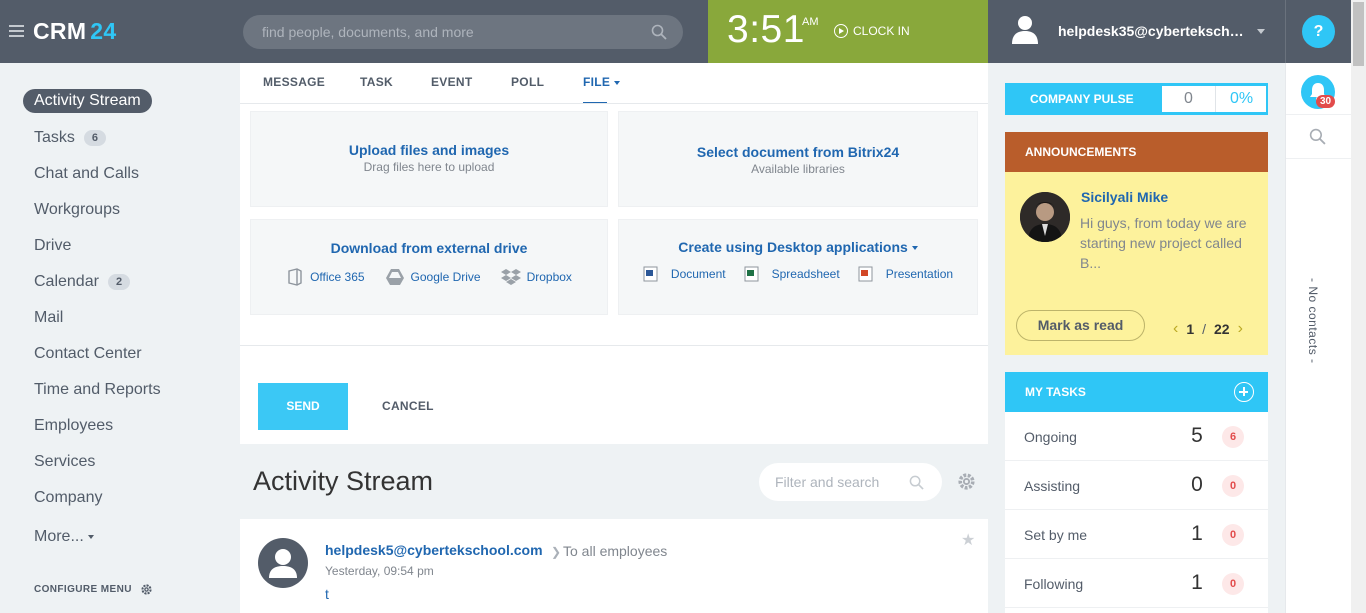 This screenshot has height=613, width=1366. I want to click on task-badge: 6, so click(1233, 437).